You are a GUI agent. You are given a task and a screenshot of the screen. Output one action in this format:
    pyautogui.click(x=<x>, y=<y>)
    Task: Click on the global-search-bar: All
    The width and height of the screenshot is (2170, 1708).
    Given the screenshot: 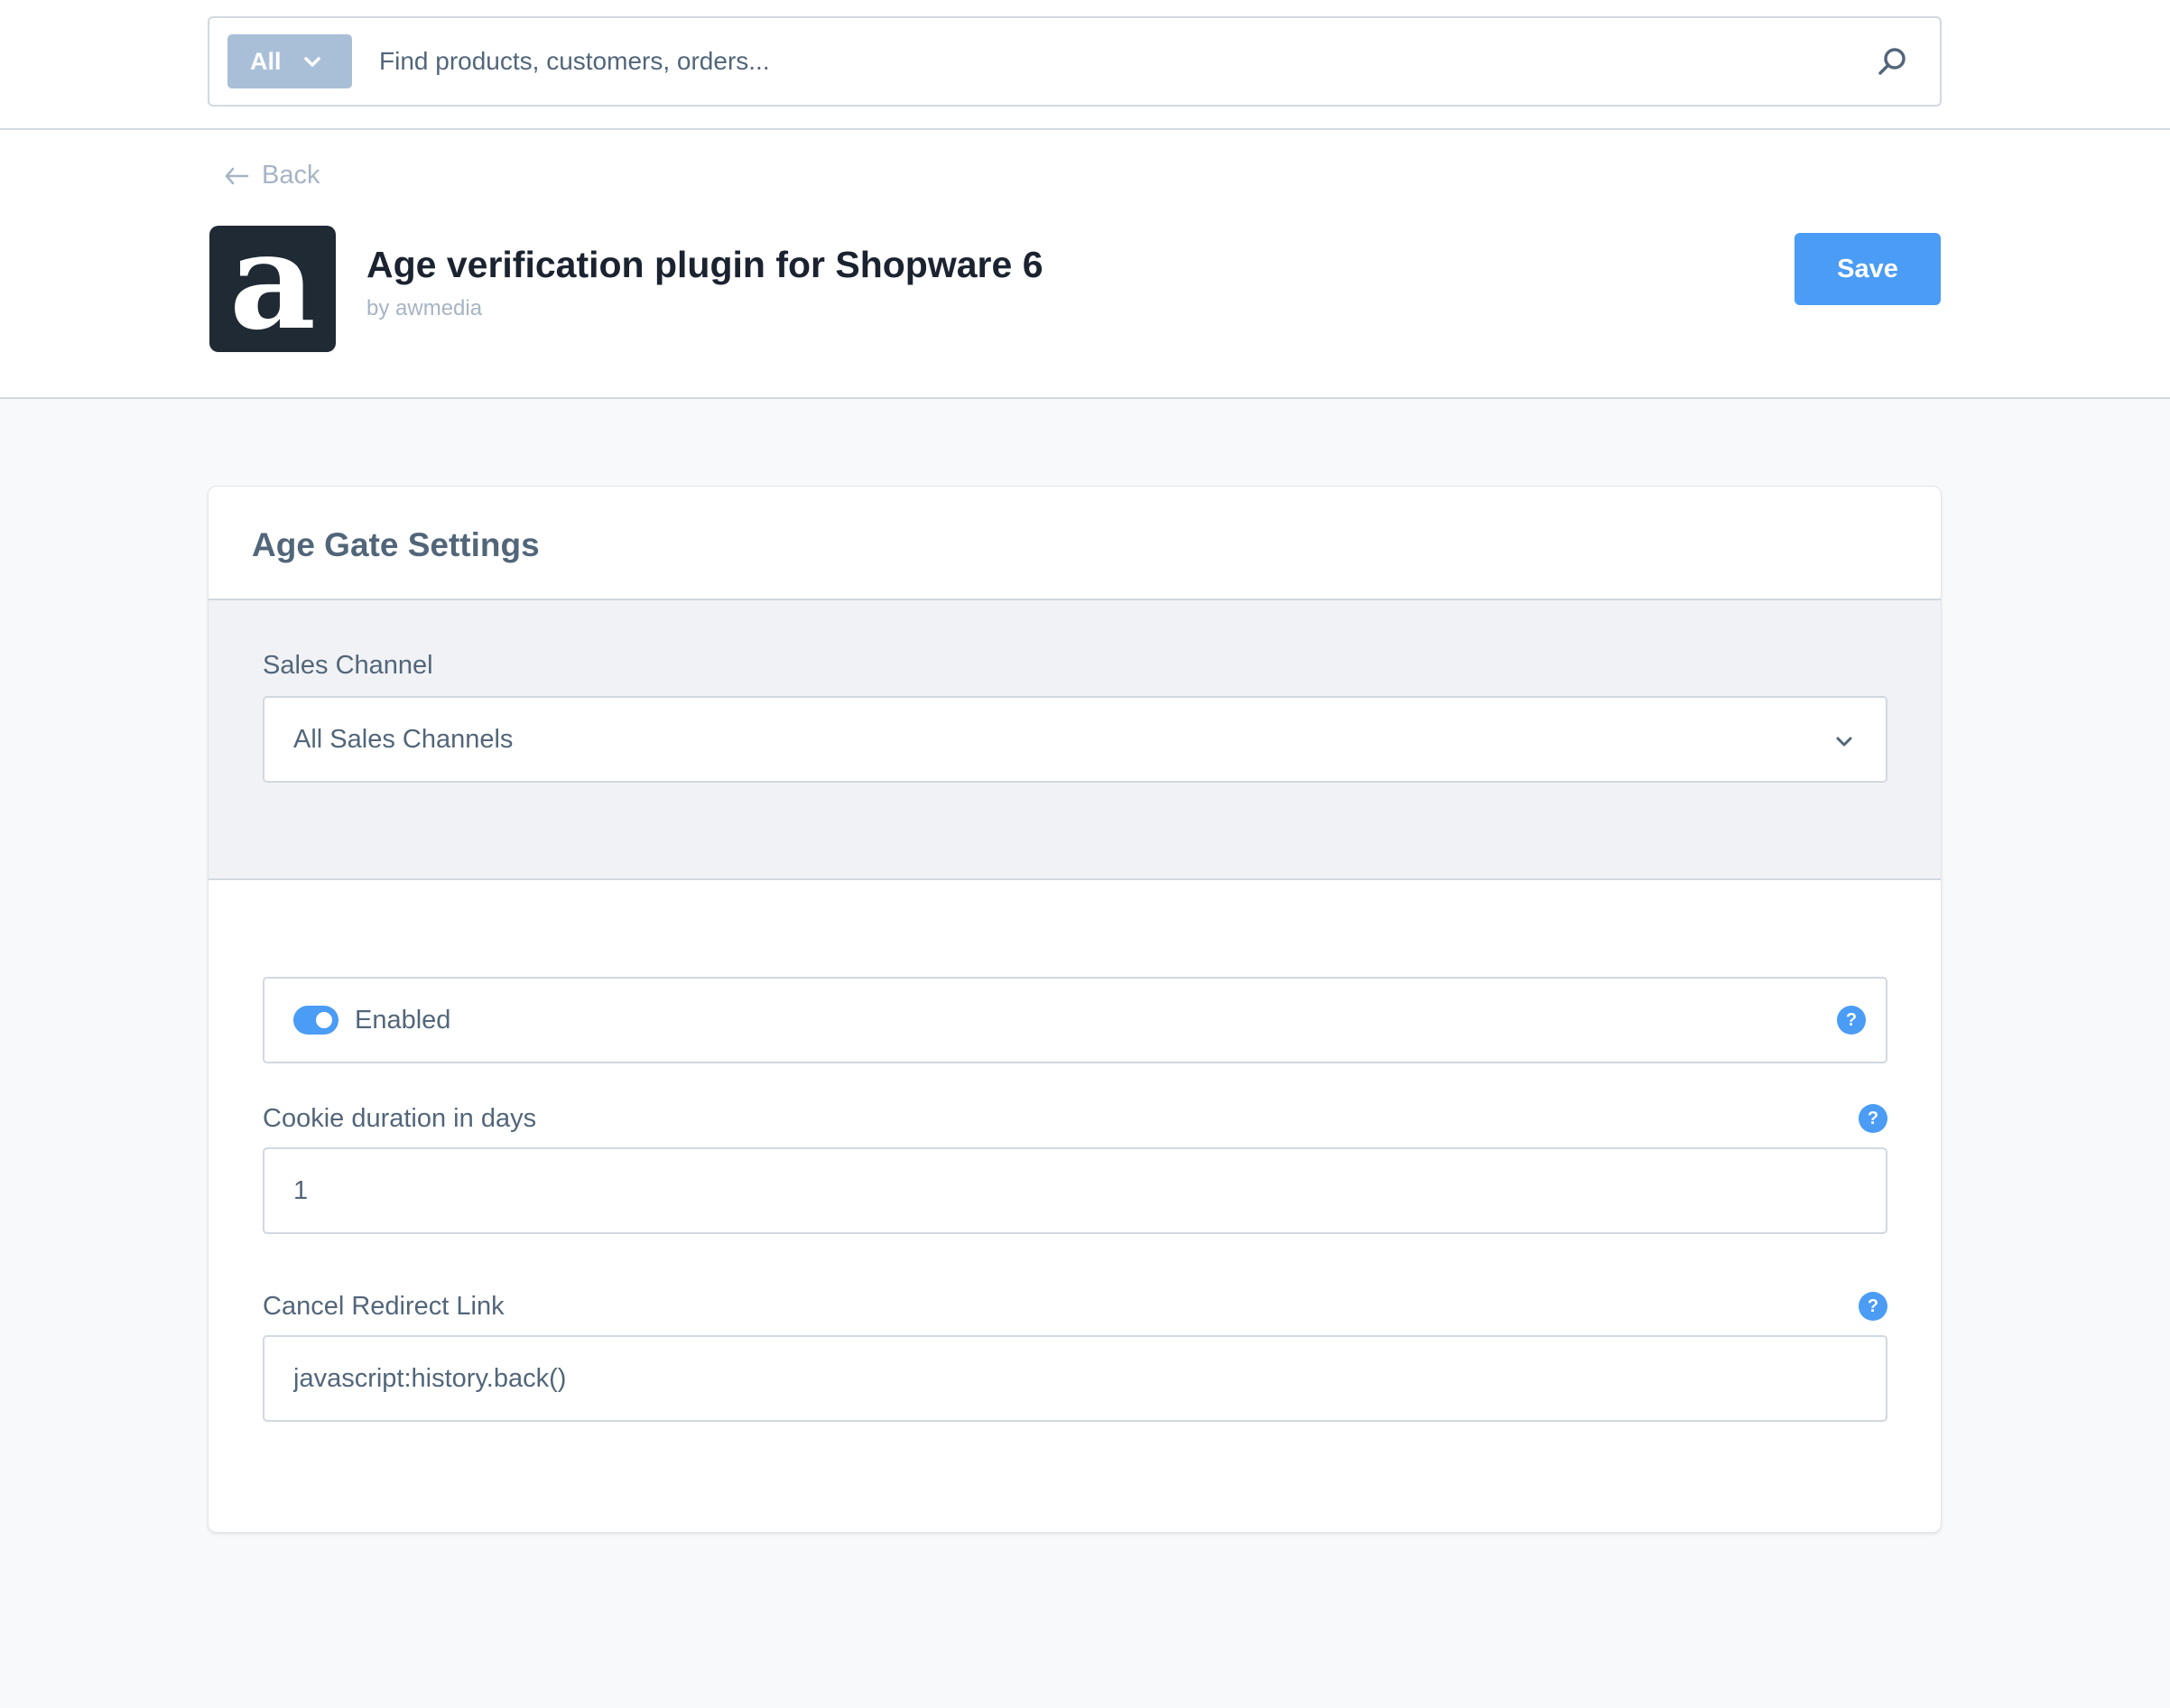 What is the action you would take?
    pyautogui.click(x=1085, y=65)
    